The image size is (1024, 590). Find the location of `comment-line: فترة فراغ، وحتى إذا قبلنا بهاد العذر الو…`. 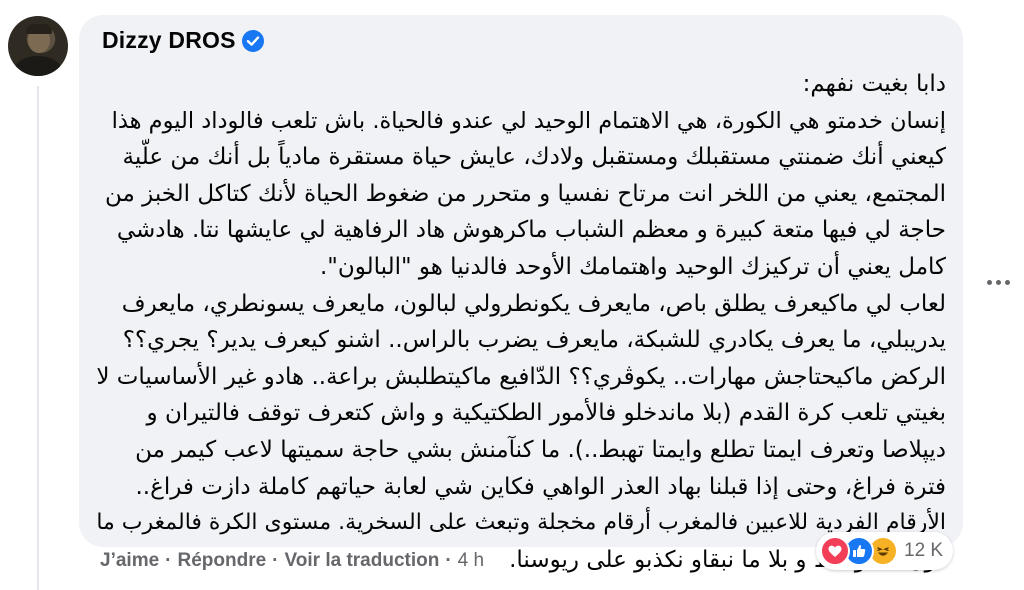

comment-line: فترة فراغ، وحتى إذا قبلنا بهاد العذر الو… is located at coordinates (540, 486).